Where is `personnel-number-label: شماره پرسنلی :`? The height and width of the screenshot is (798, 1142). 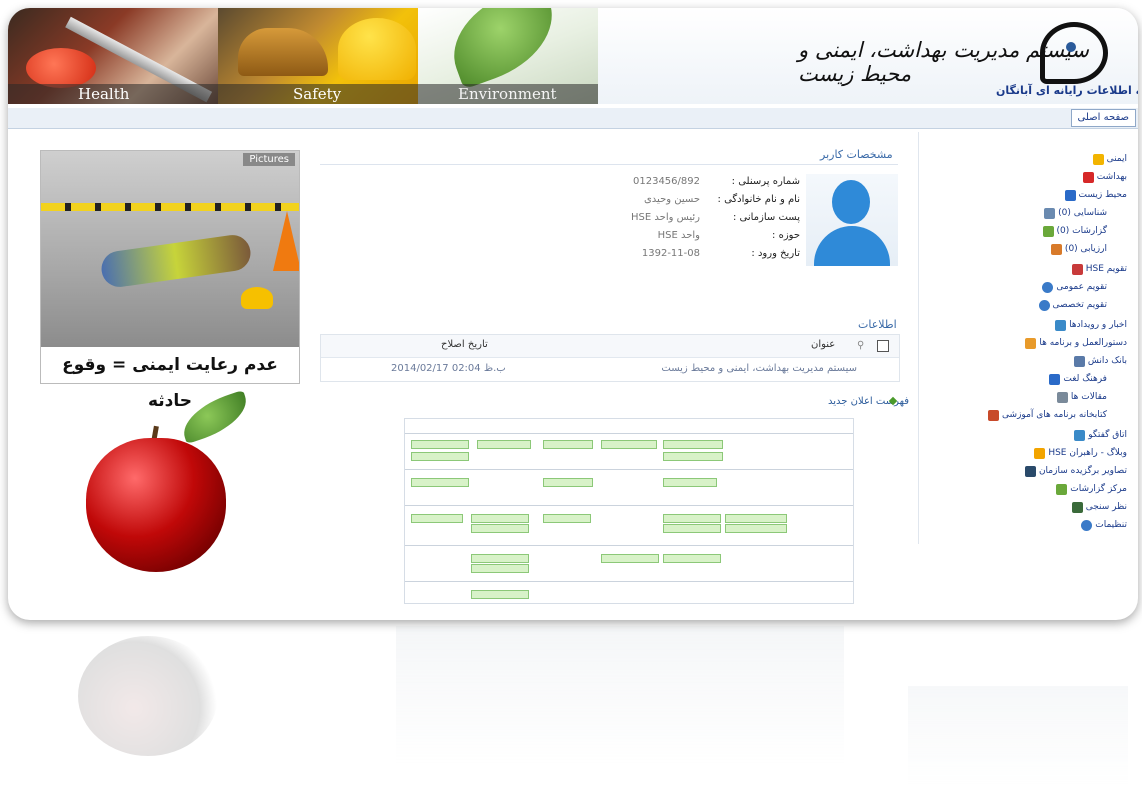
personnel-number-label: شماره پرسنلی : is located at coordinates (765, 181).